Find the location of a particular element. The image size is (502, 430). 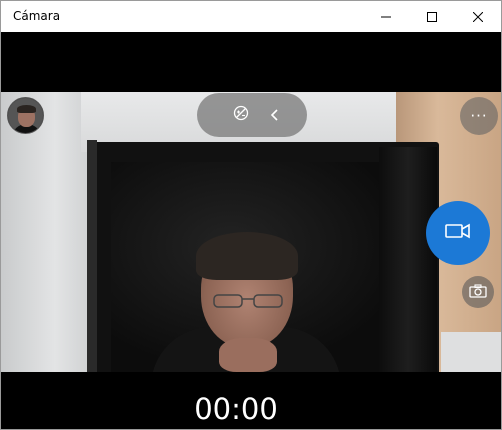

maximize-button is located at coordinates (432, 16).